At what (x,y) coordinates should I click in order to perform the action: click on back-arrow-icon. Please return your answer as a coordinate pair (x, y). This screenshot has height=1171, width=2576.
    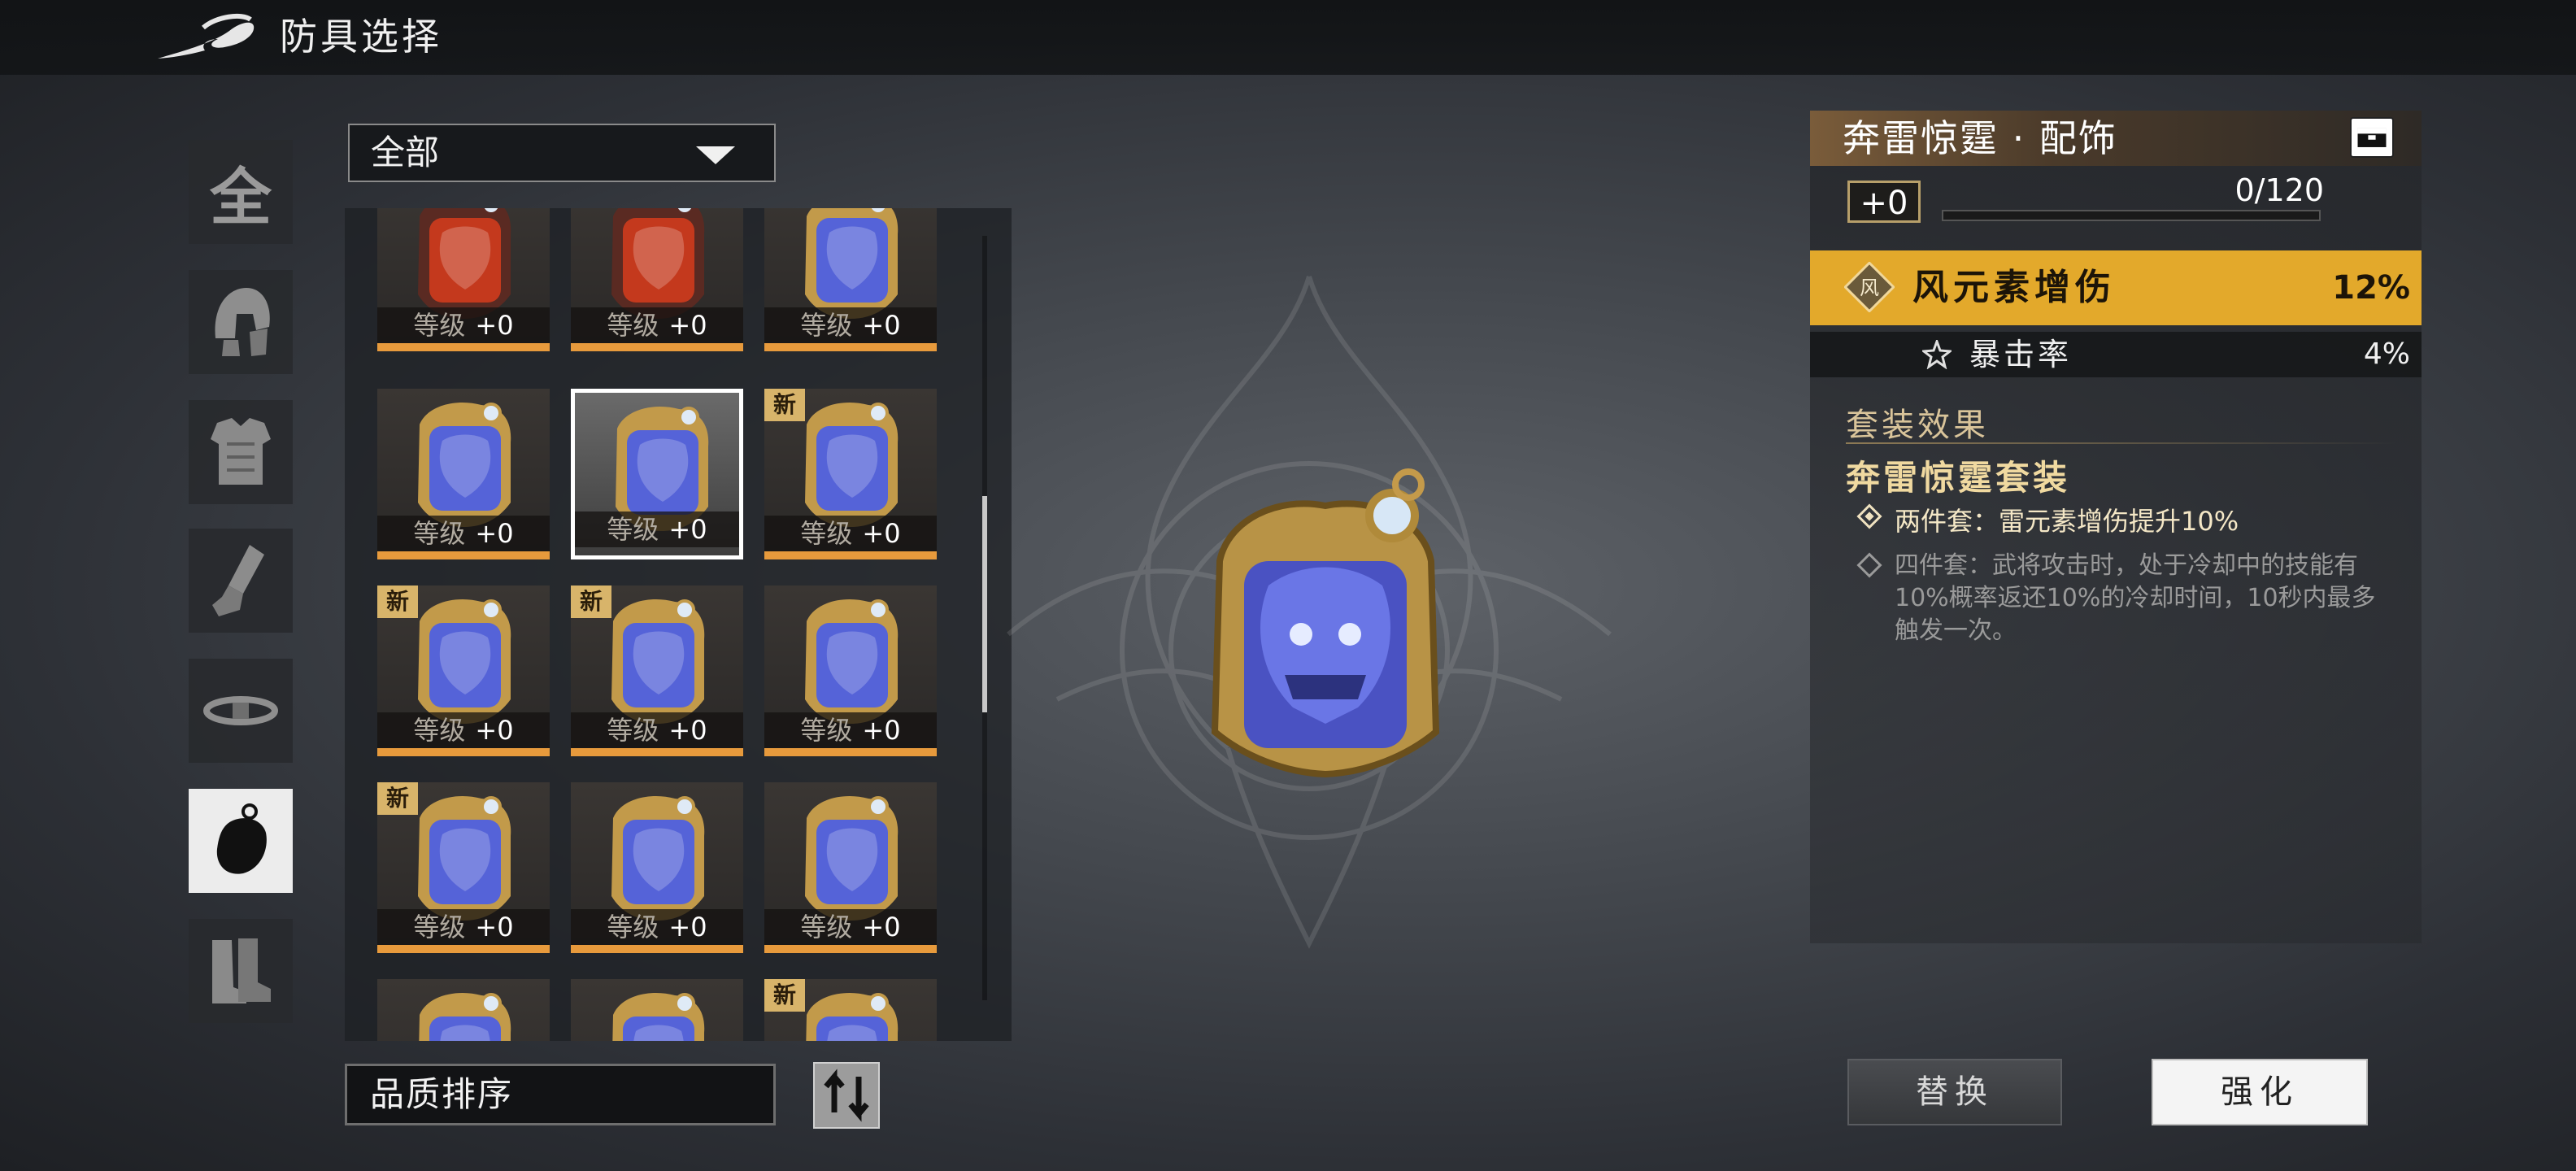
    Looking at the image, I should click on (205, 37).